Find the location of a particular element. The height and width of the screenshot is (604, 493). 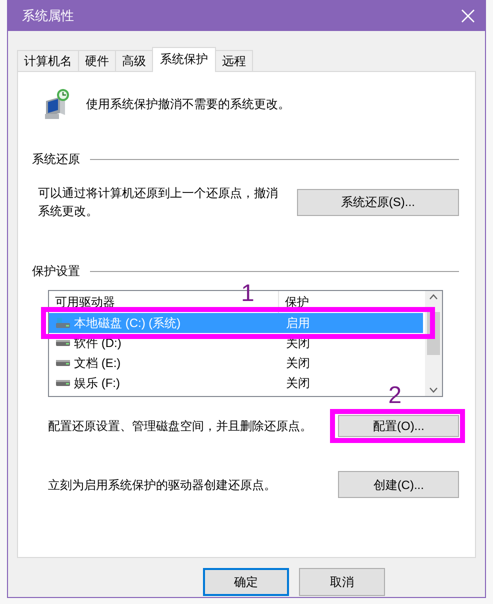

list-row: 文档 (E:) 关闭 is located at coordinates (237, 363).